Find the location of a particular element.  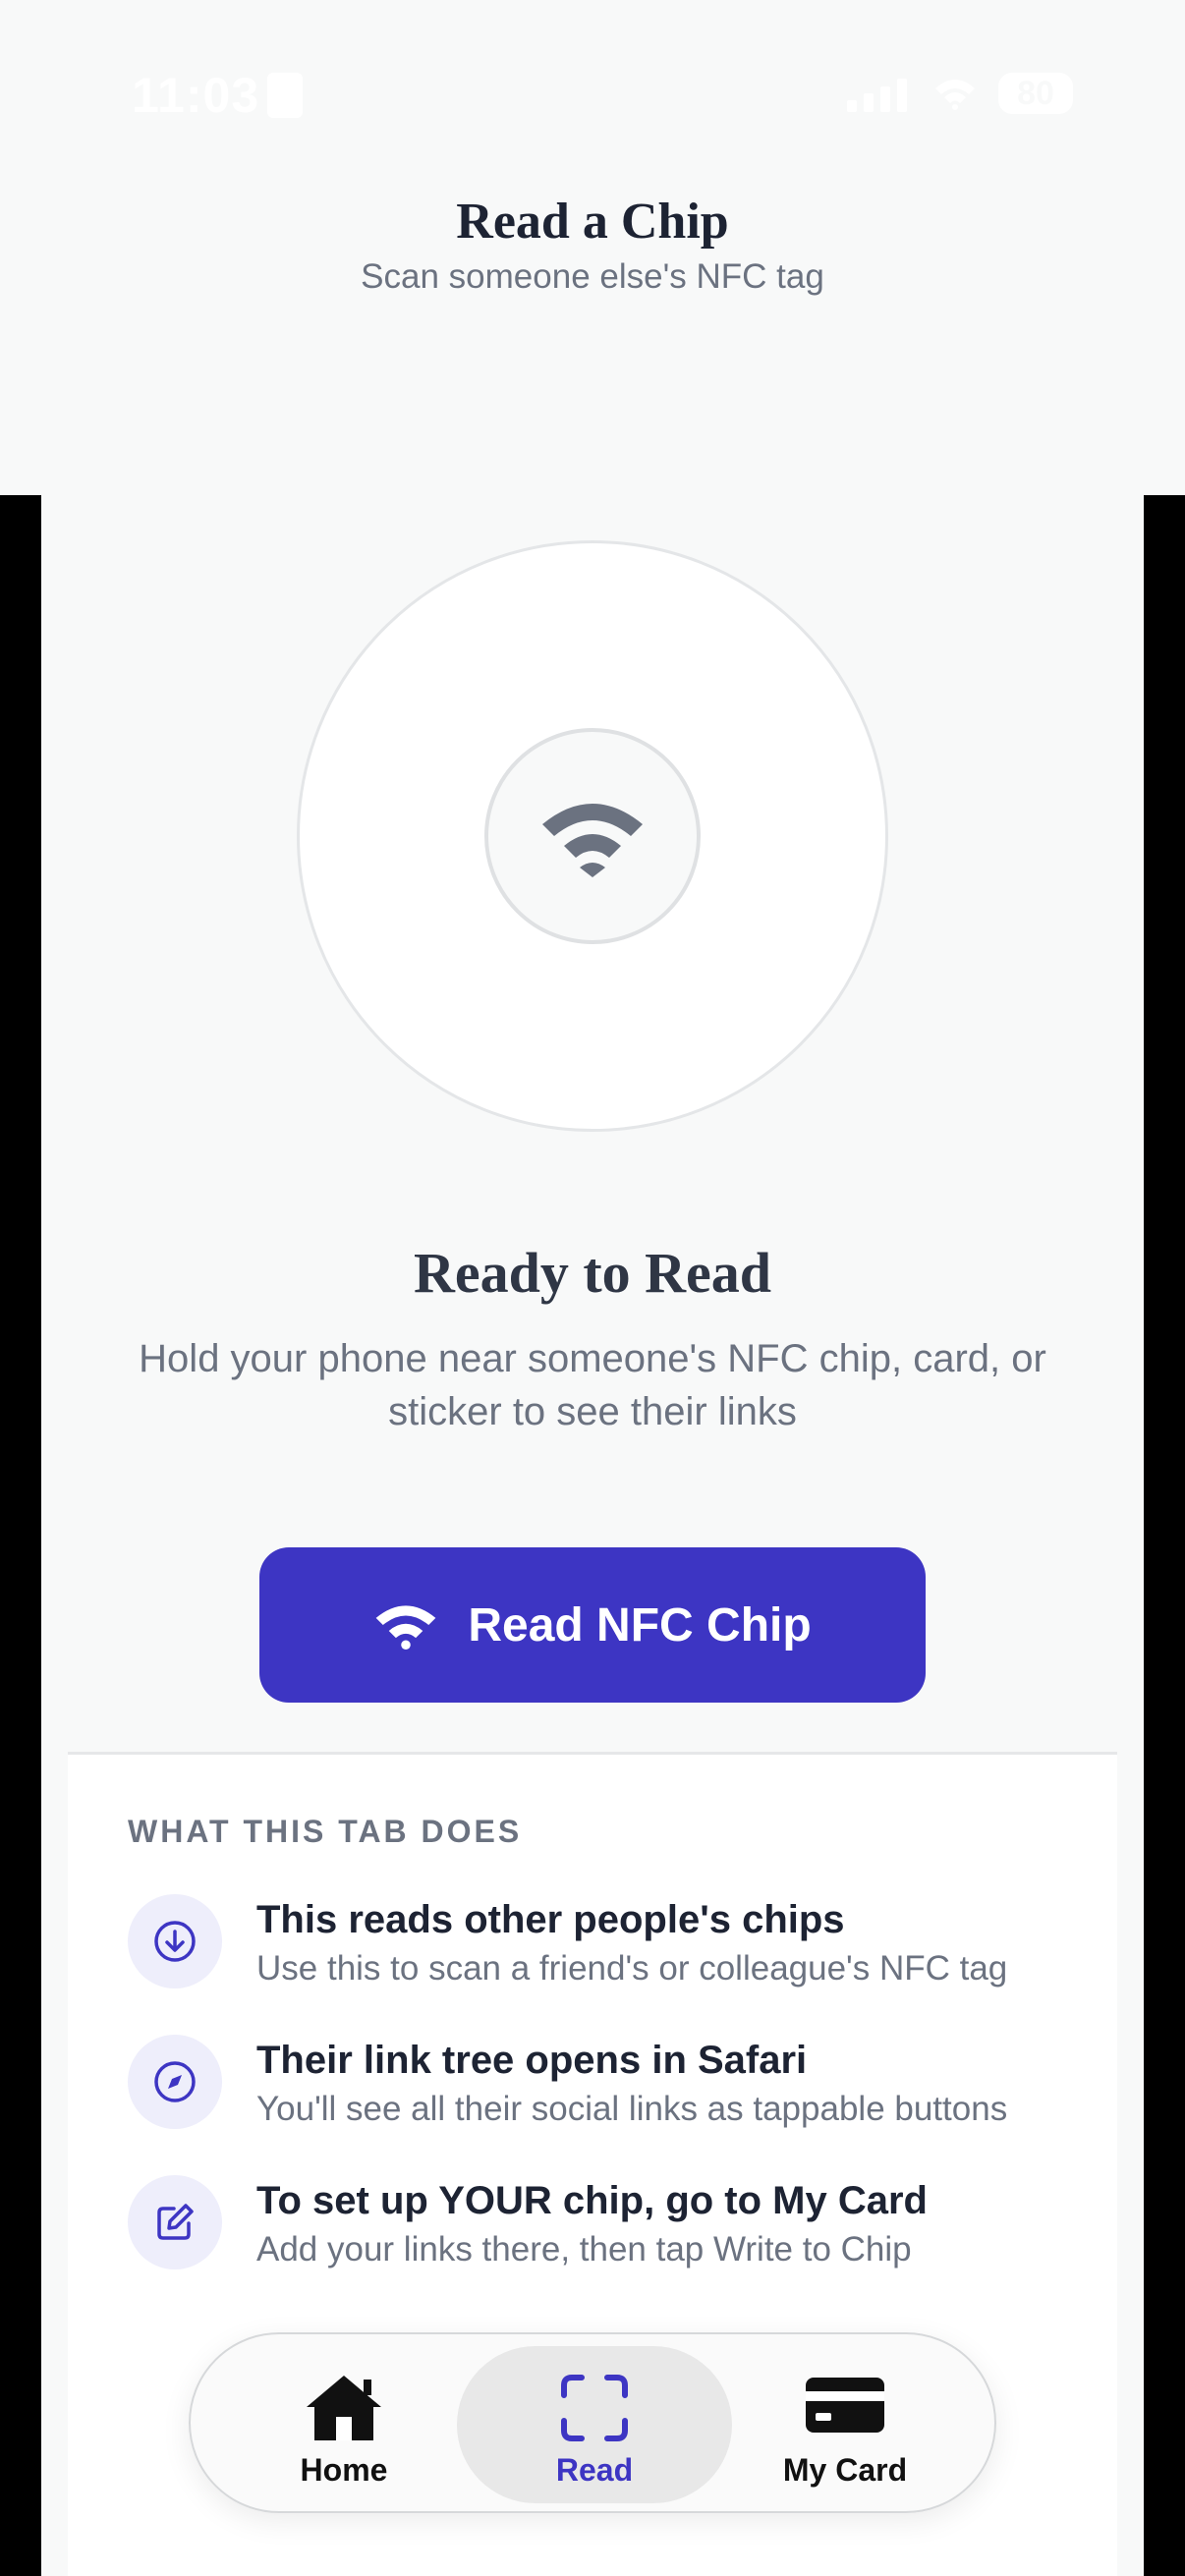

info-item-title: Their link tree opens in Safari is located at coordinates (532, 2060).